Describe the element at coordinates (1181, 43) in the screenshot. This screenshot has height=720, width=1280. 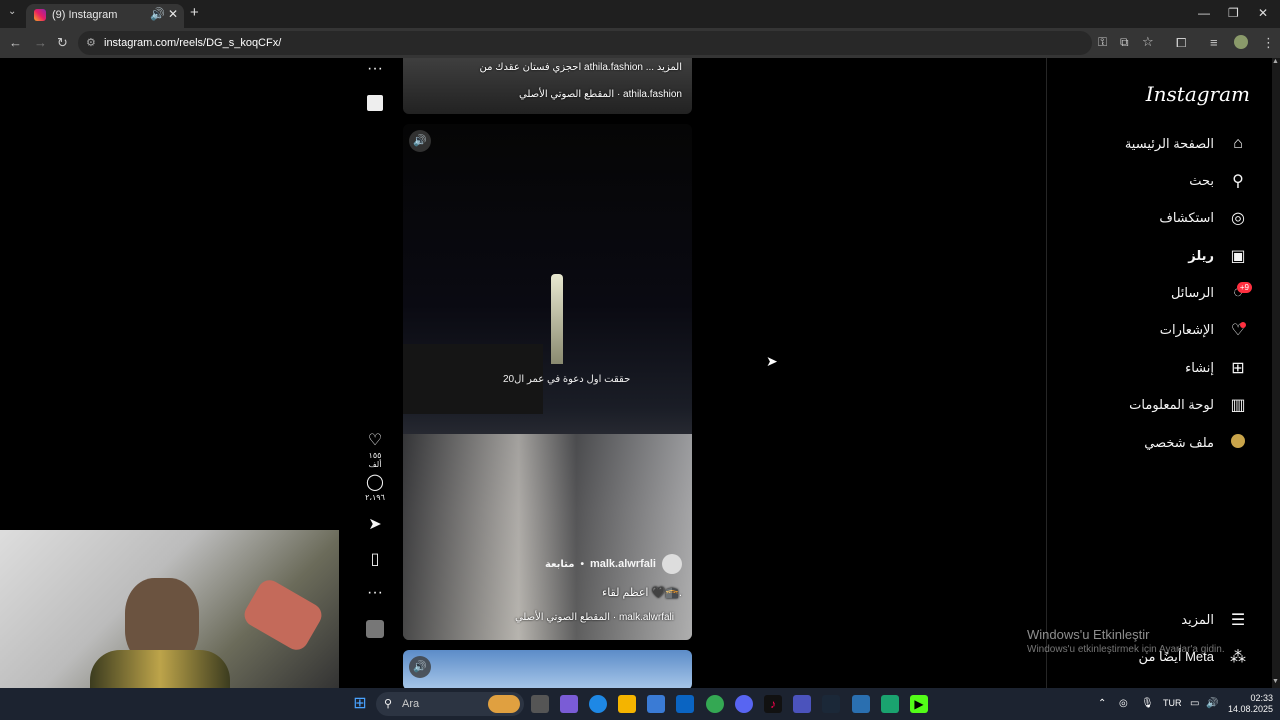
I see `extensions-icon: ⧠` at that location.